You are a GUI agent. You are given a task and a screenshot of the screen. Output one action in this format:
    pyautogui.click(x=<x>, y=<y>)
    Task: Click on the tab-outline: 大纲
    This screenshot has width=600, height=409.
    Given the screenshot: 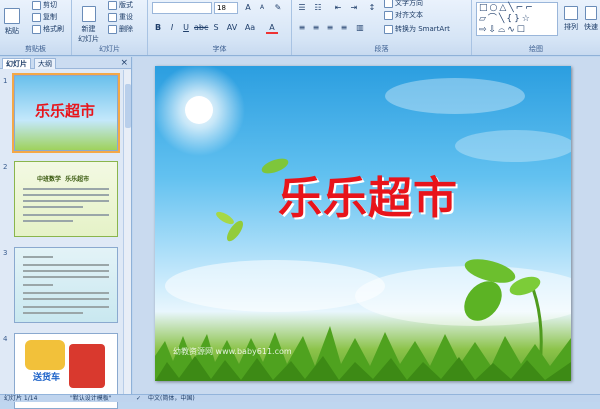 What is the action you would take?
    pyautogui.click(x=45, y=63)
    